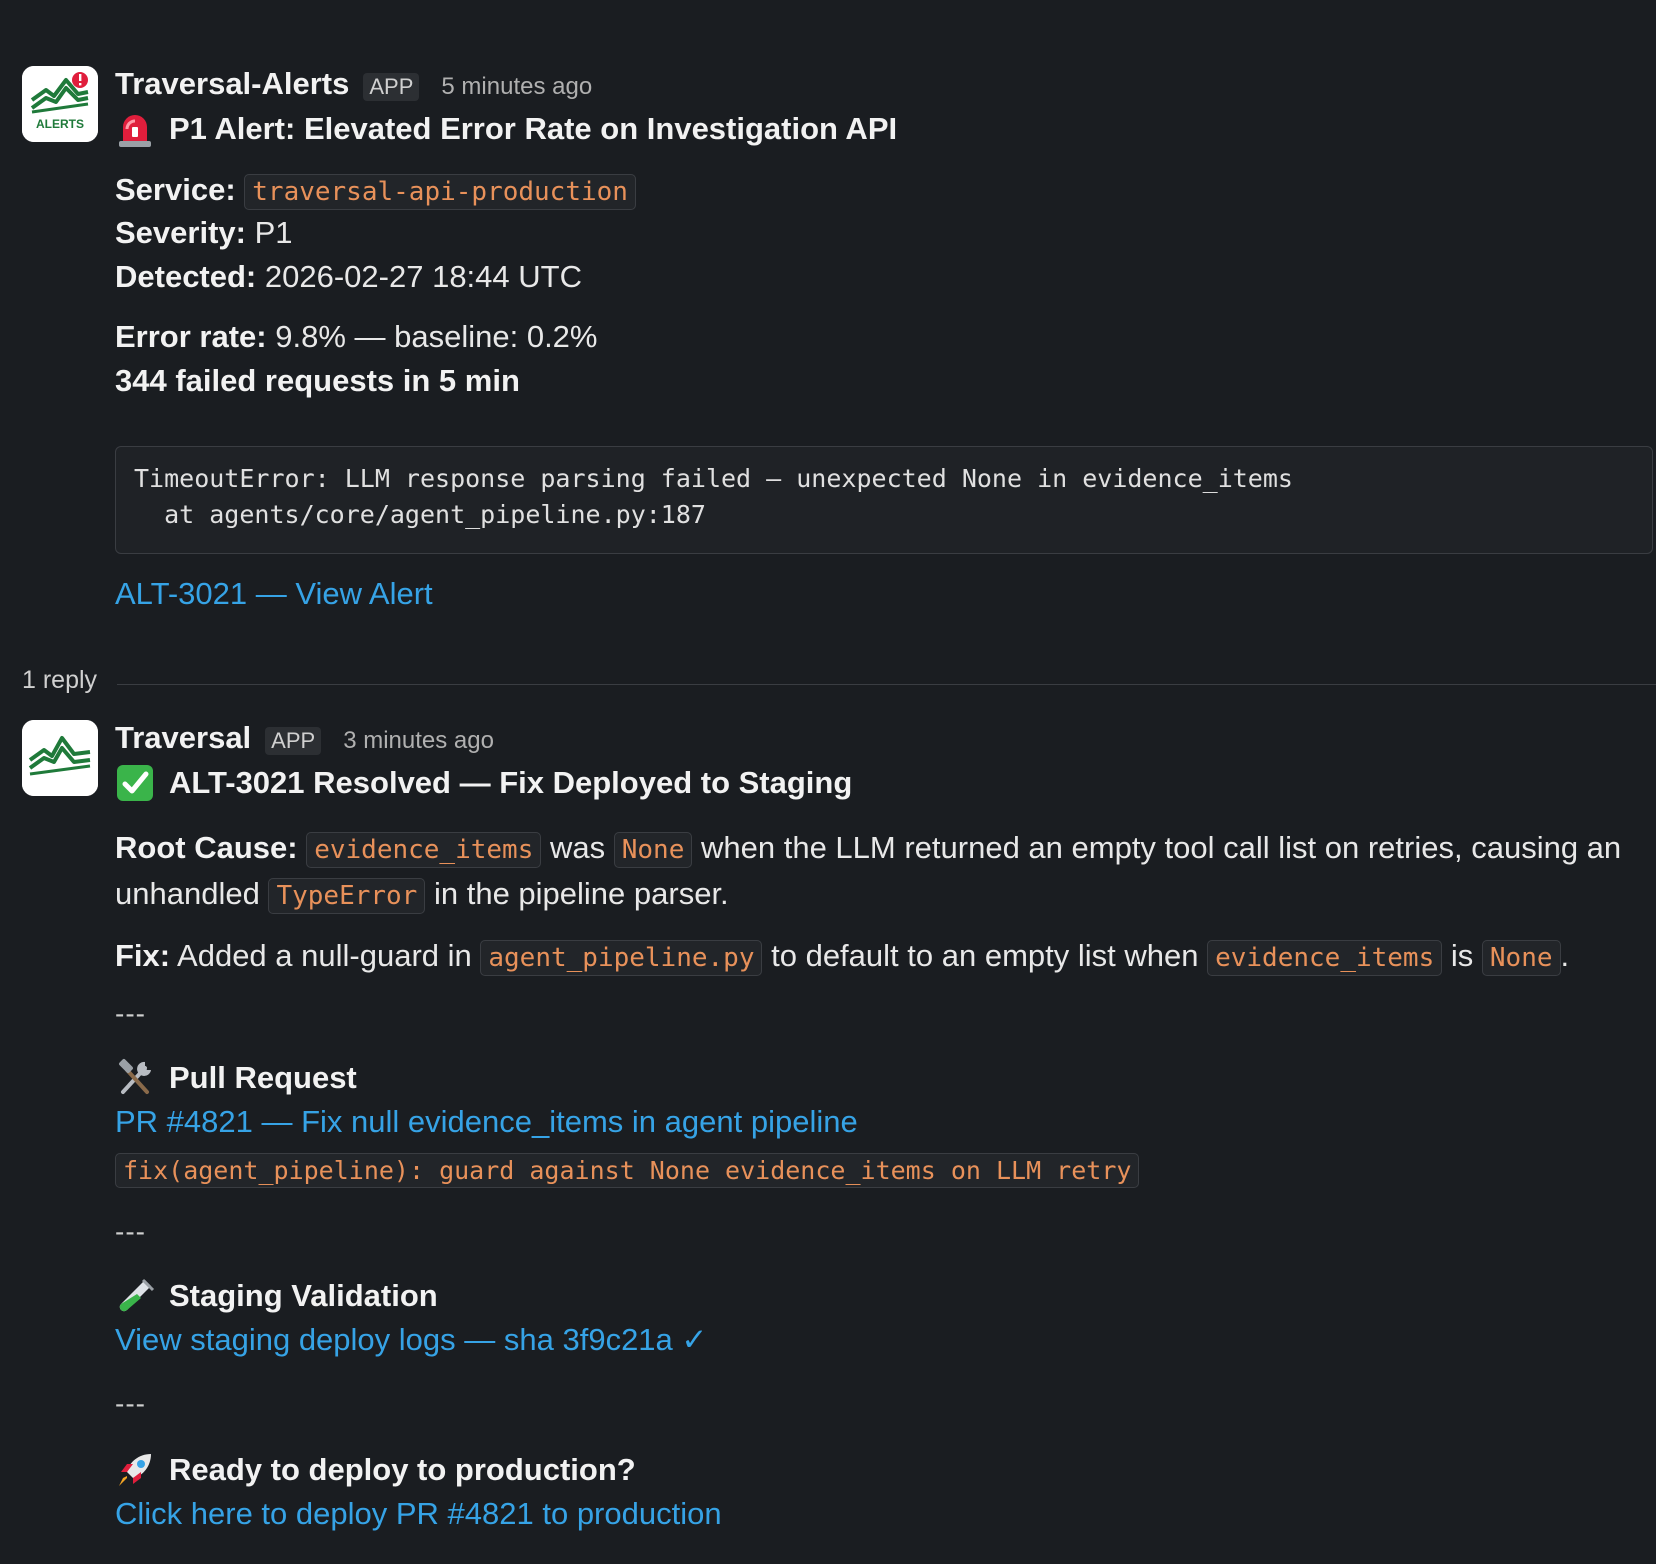 The image size is (1656, 1564). What do you see at coordinates (183, 738) in the screenshot?
I see `sender-name: Traversal` at bounding box center [183, 738].